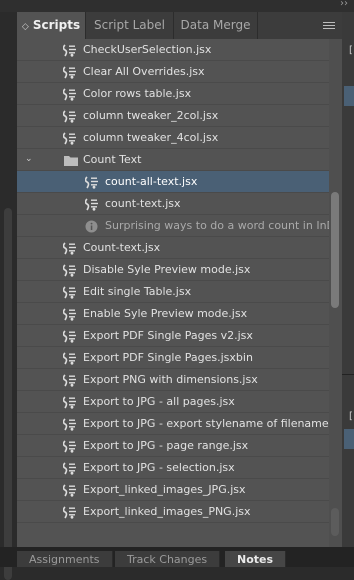 The image size is (354, 580). Describe the element at coordinates (159, 467) in the screenshot. I see `item-label: Export to JPG - selection.jsx` at that location.